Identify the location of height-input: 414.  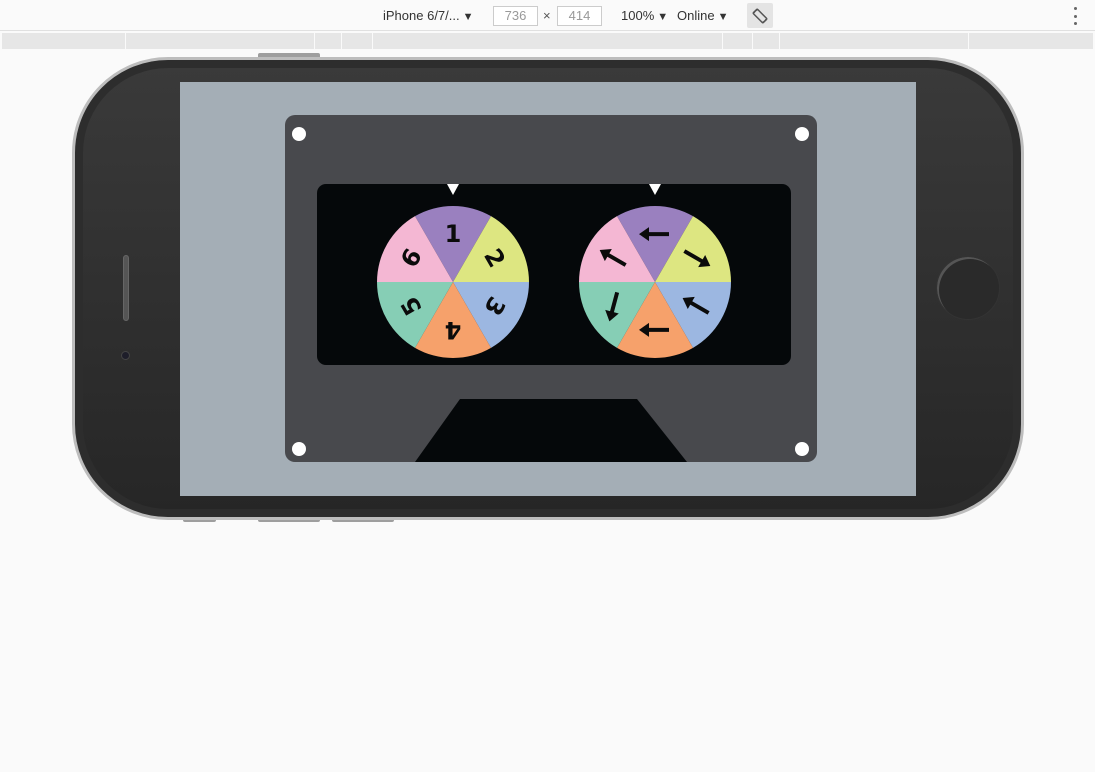
(579, 16).